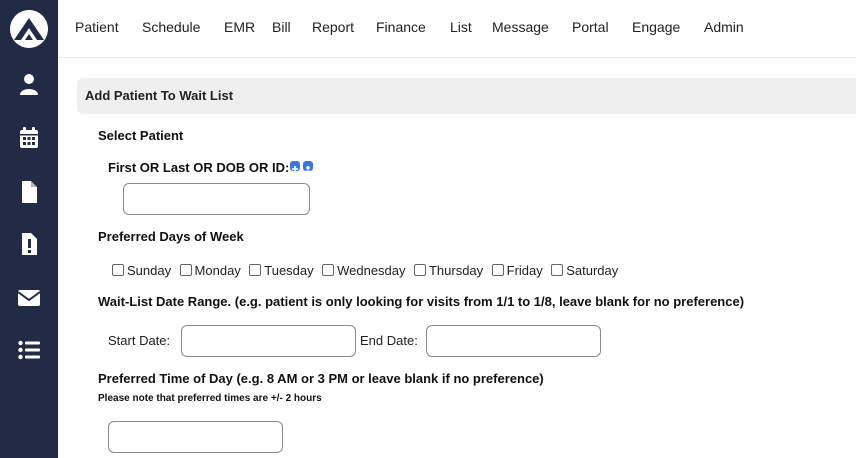 The width and height of the screenshot is (856, 458). What do you see at coordinates (295, 169) in the screenshot?
I see `plus-icon` at bounding box center [295, 169].